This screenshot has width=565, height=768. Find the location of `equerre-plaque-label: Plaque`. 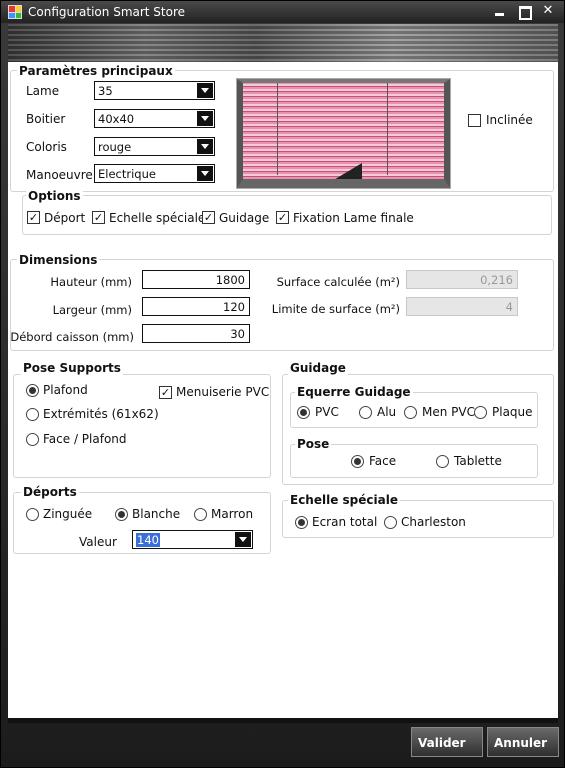

equerre-plaque-label: Plaque is located at coordinates (512, 412).